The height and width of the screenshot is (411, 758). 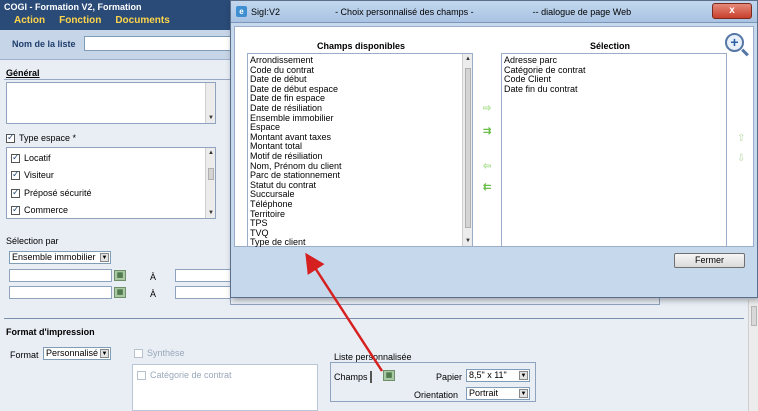 What do you see at coordinates (159, 43) in the screenshot?
I see `list-name-input` at bounding box center [159, 43].